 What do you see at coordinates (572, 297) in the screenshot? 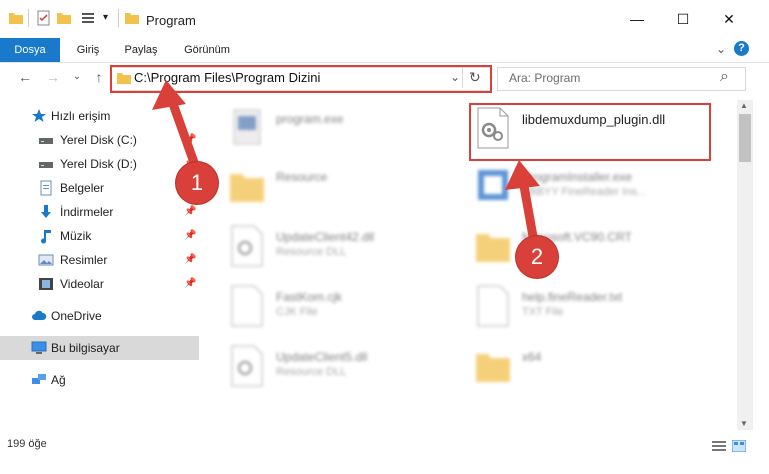
I see `file-name: help.fineReader.txt` at bounding box center [572, 297].